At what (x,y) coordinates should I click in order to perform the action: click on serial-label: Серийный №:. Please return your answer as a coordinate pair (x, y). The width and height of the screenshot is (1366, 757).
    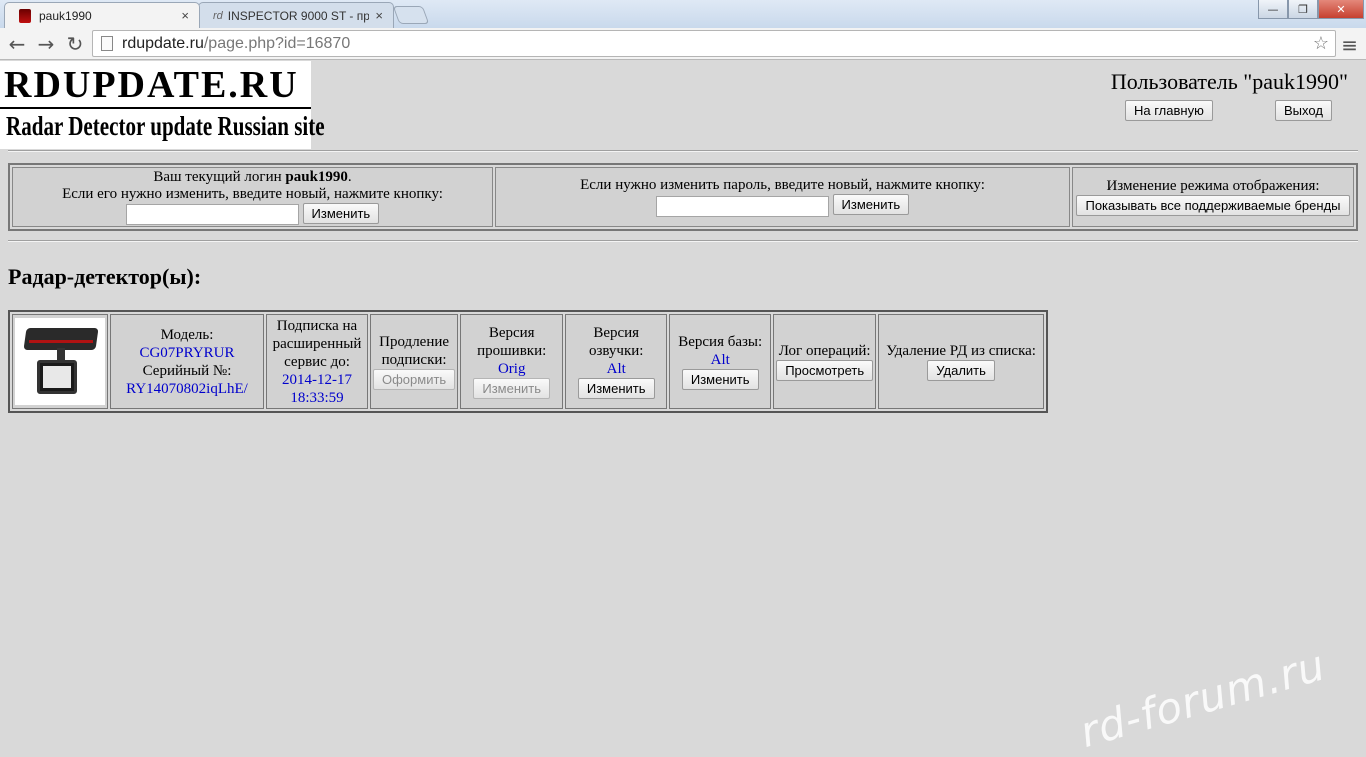
    Looking at the image, I should click on (187, 370).